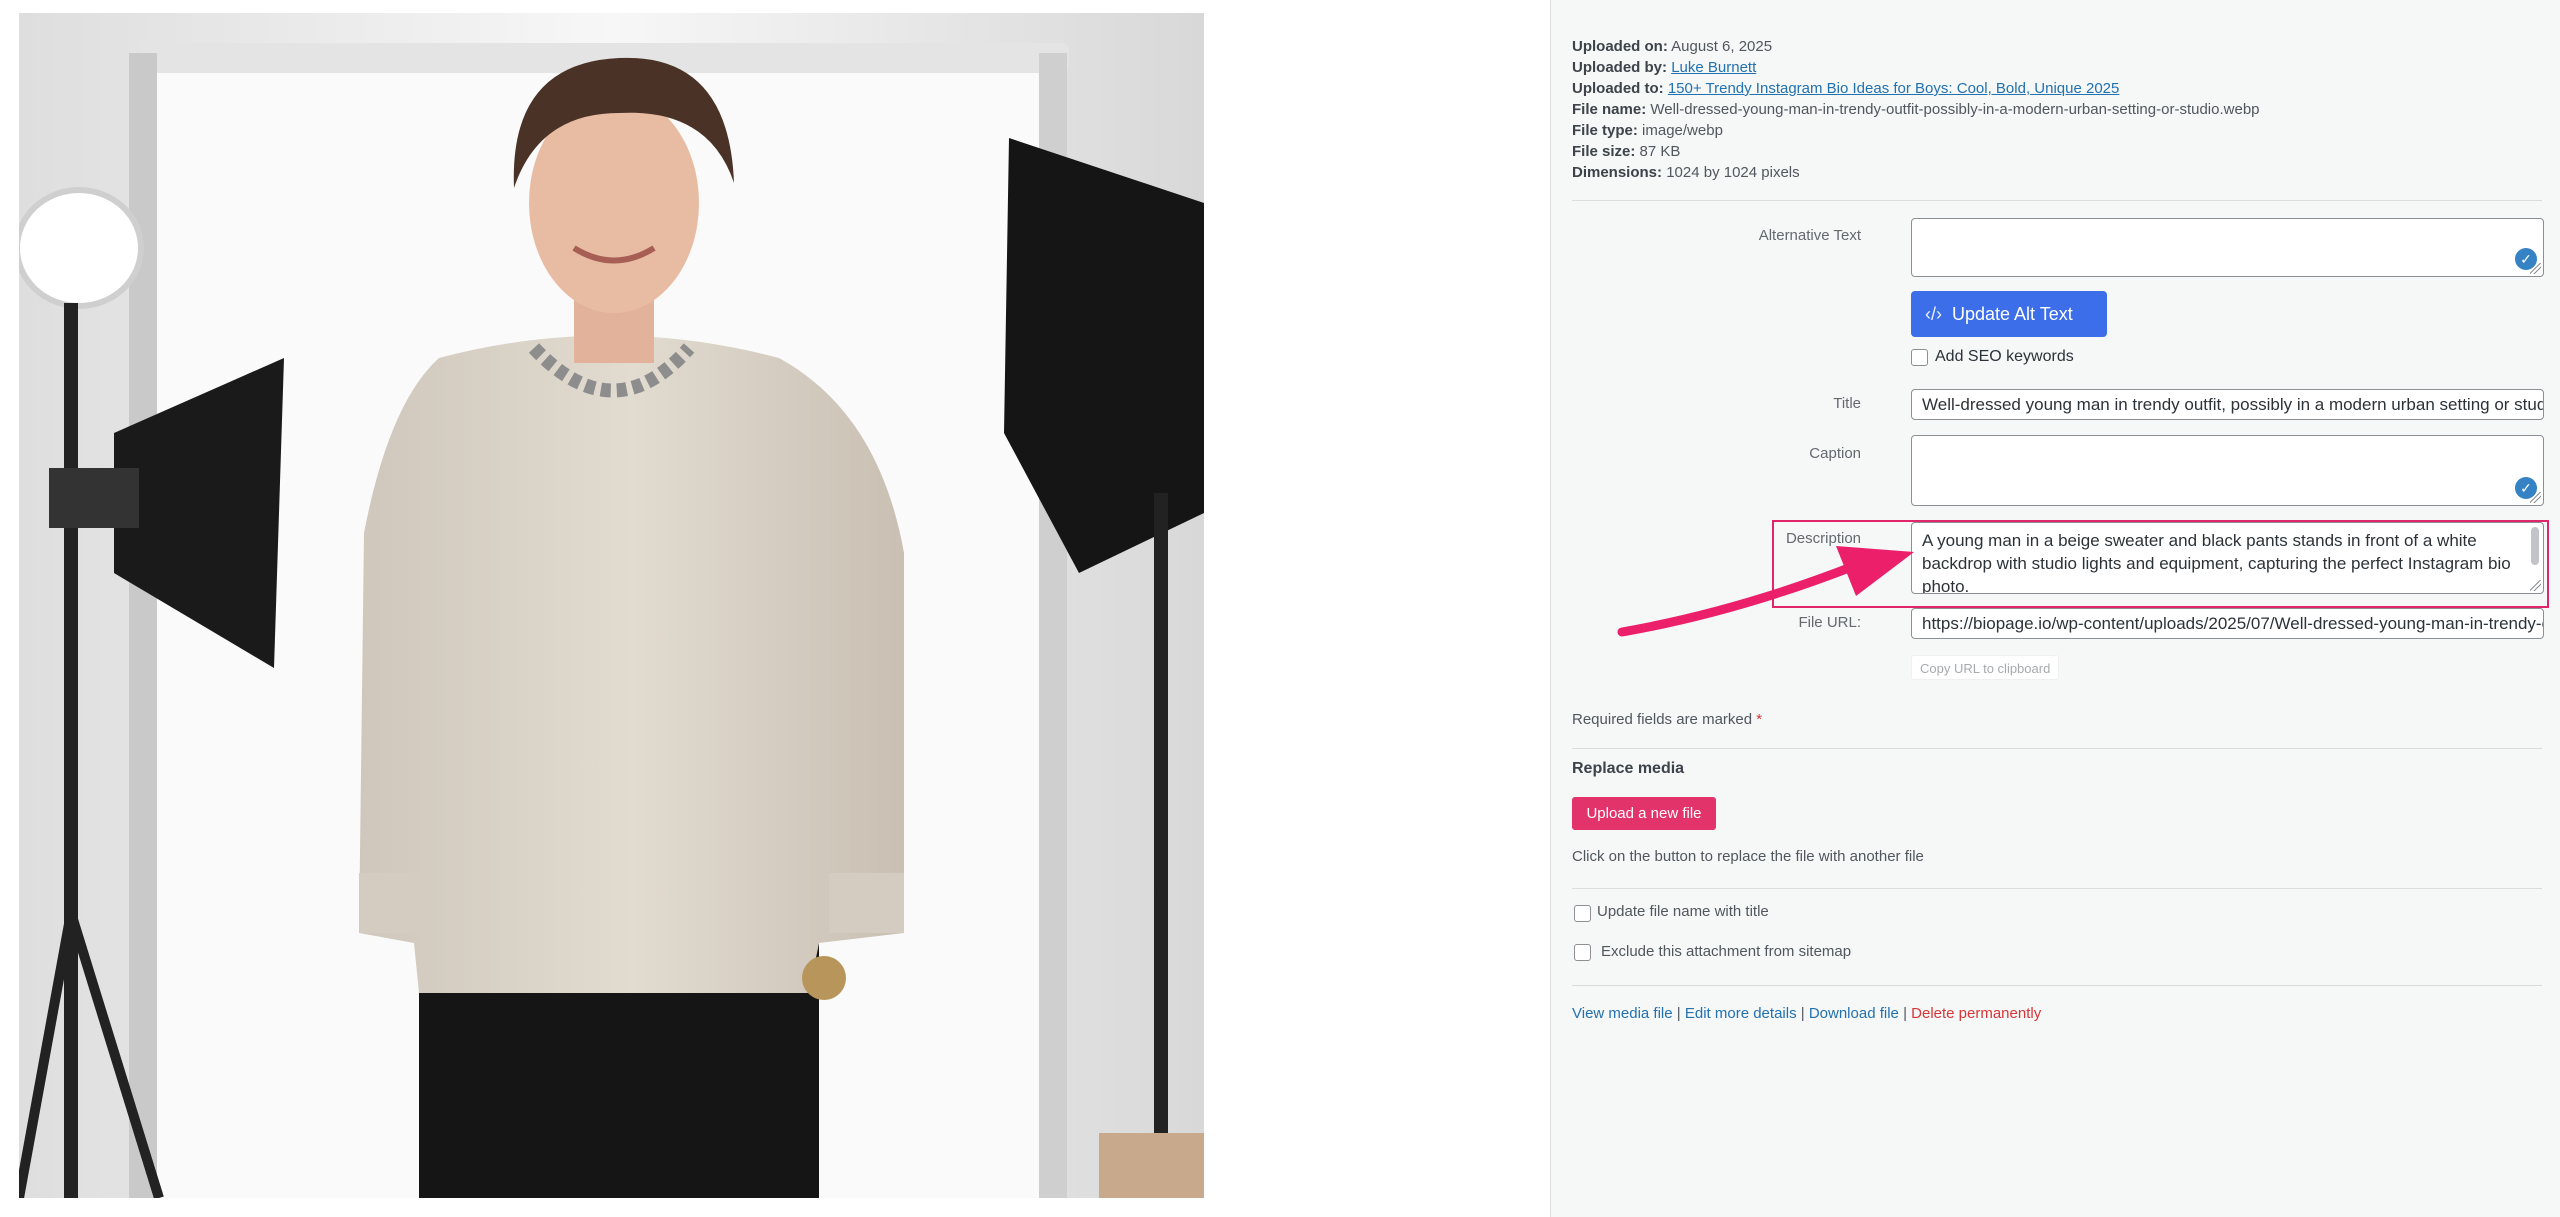  What do you see at coordinates (1644, 813) in the screenshot?
I see `upload-new-file-button: Upload a new file` at bounding box center [1644, 813].